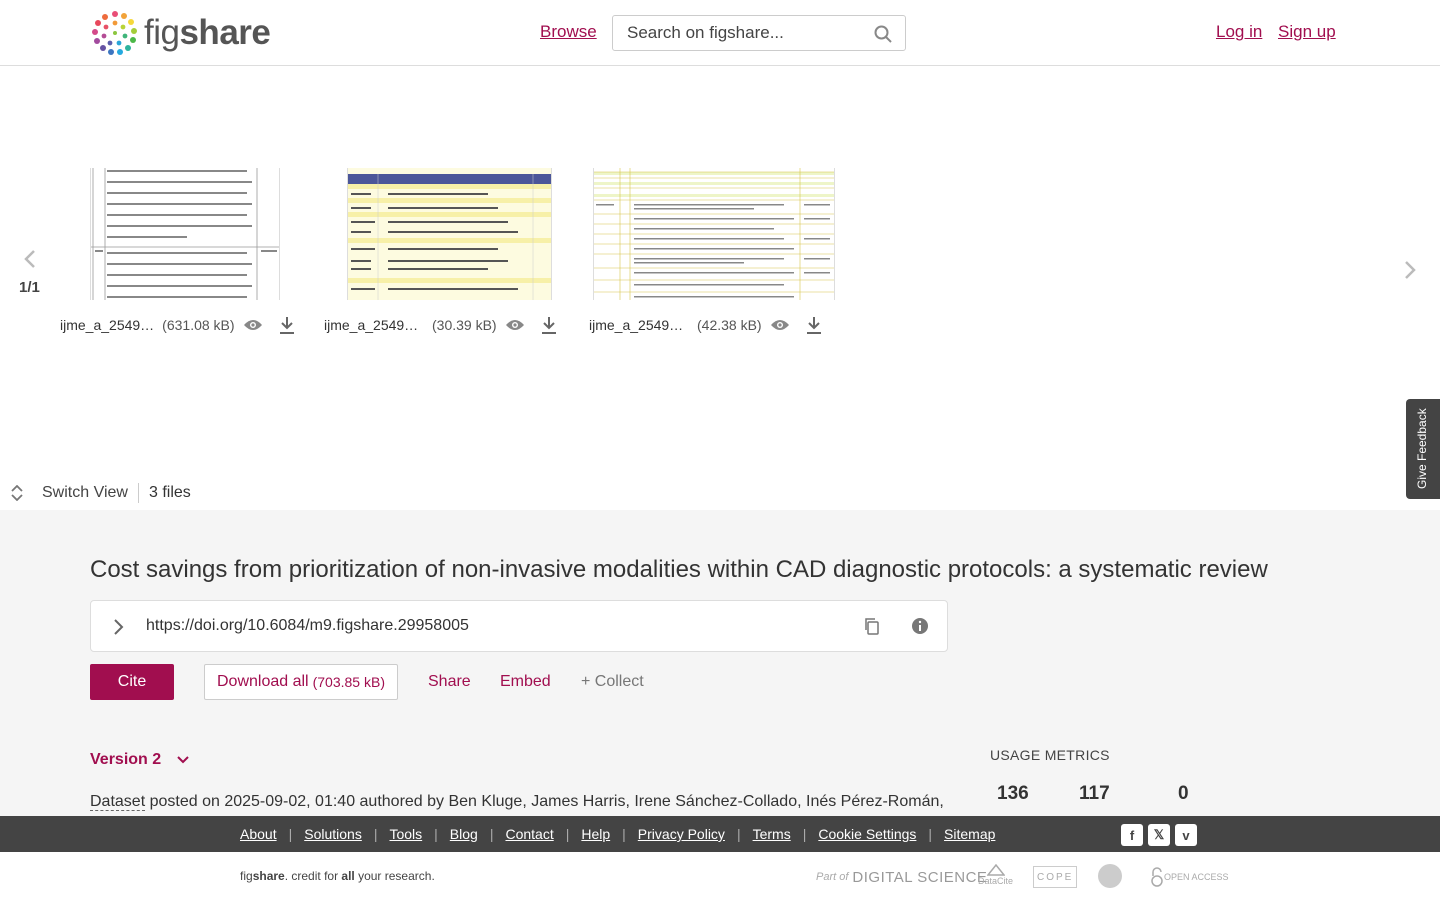 The image size is (1440, 900). Describe the element at coordinates (263, 681) in the screenshot. I see `download-all-label: Download all` at that location.